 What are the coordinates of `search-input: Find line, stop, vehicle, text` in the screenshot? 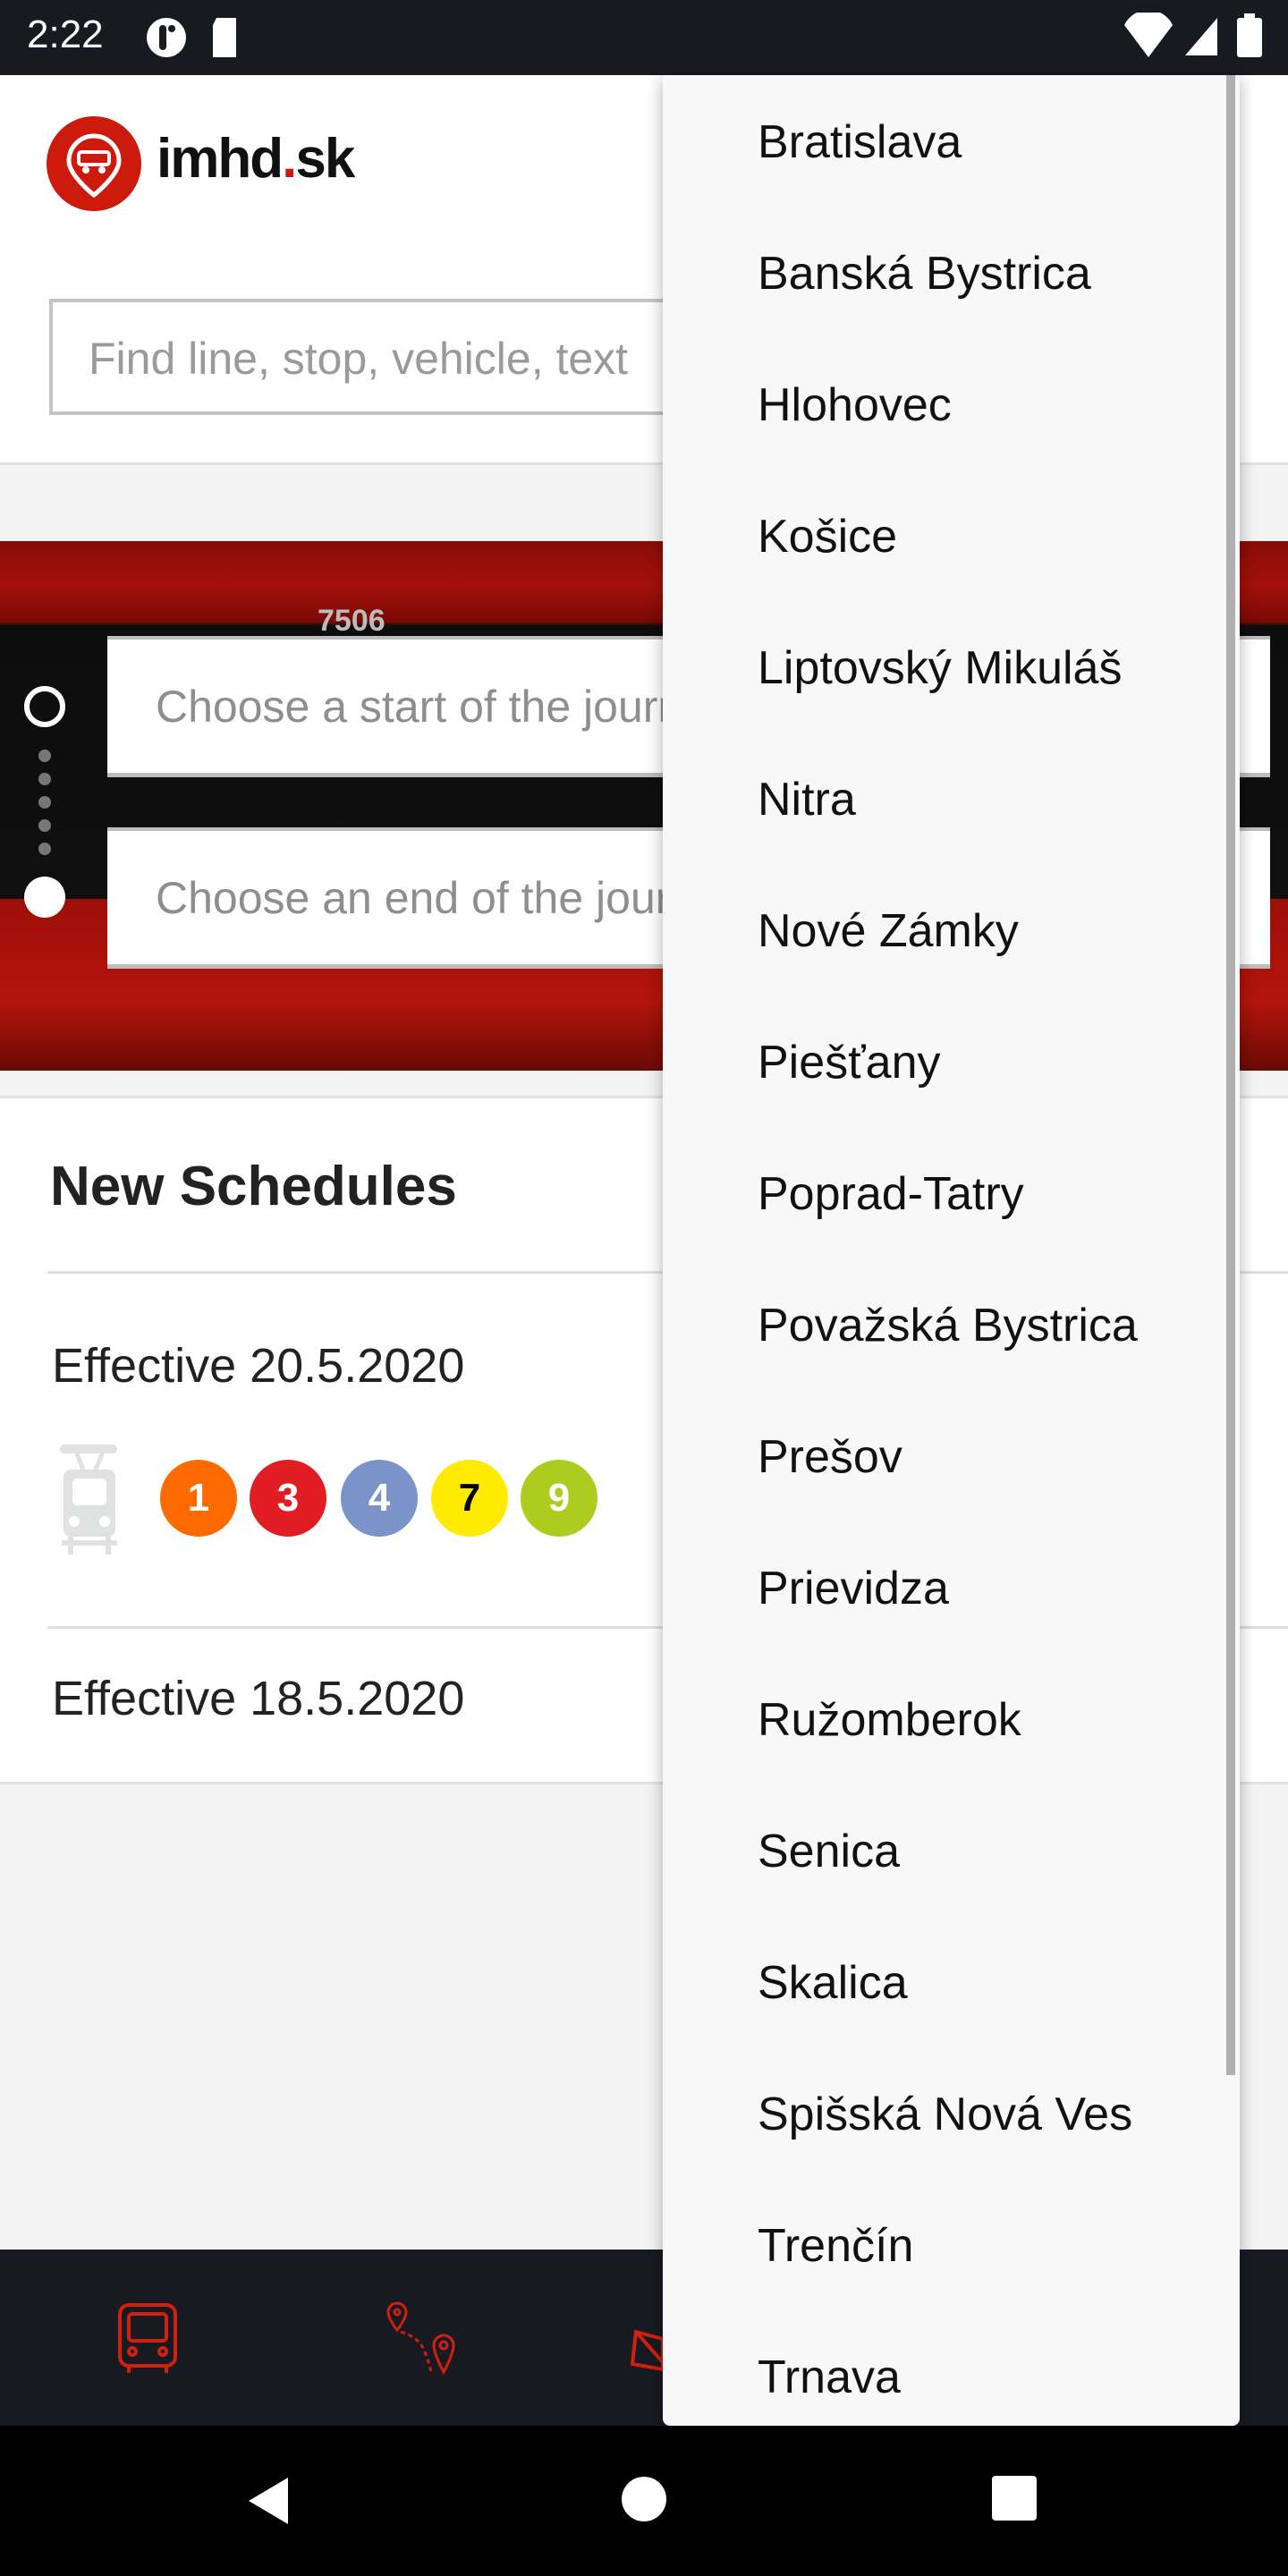 It's located at (407, 357).